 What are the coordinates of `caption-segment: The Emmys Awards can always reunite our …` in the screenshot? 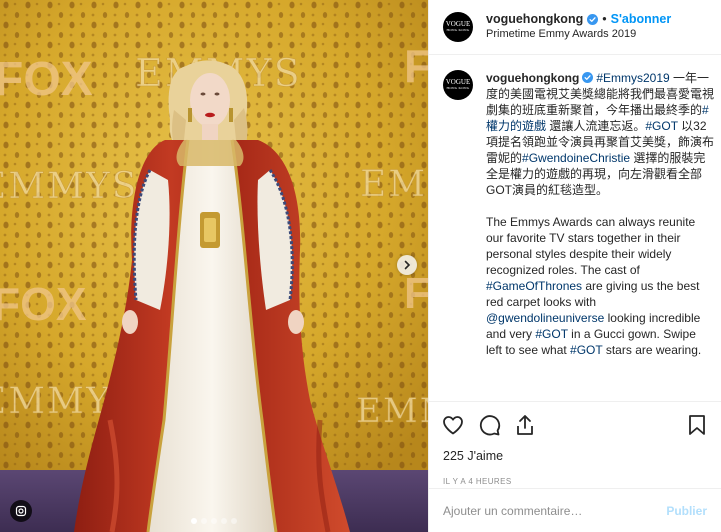 It's located at (591, 246).